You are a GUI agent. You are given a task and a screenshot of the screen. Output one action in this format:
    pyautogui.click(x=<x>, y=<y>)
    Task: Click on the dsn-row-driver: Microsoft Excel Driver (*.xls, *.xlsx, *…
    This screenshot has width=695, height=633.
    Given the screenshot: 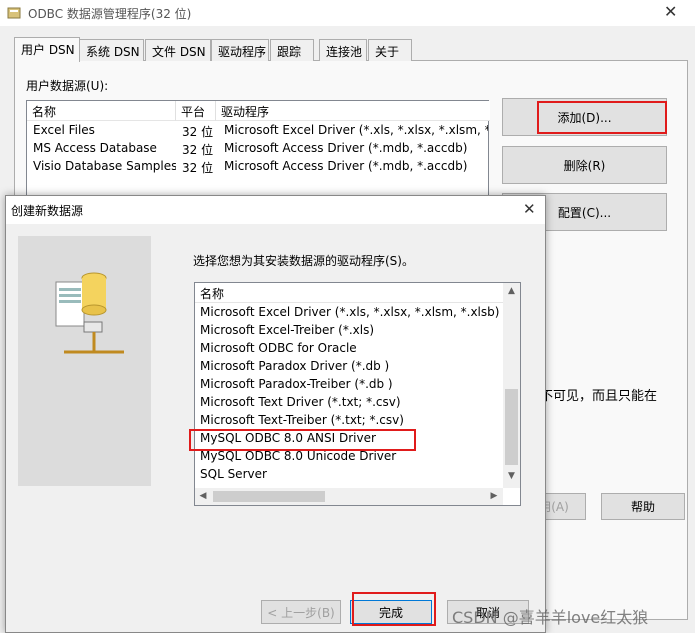 What is the action you would take?
    pyautogui.click(x=356, y=130)
    